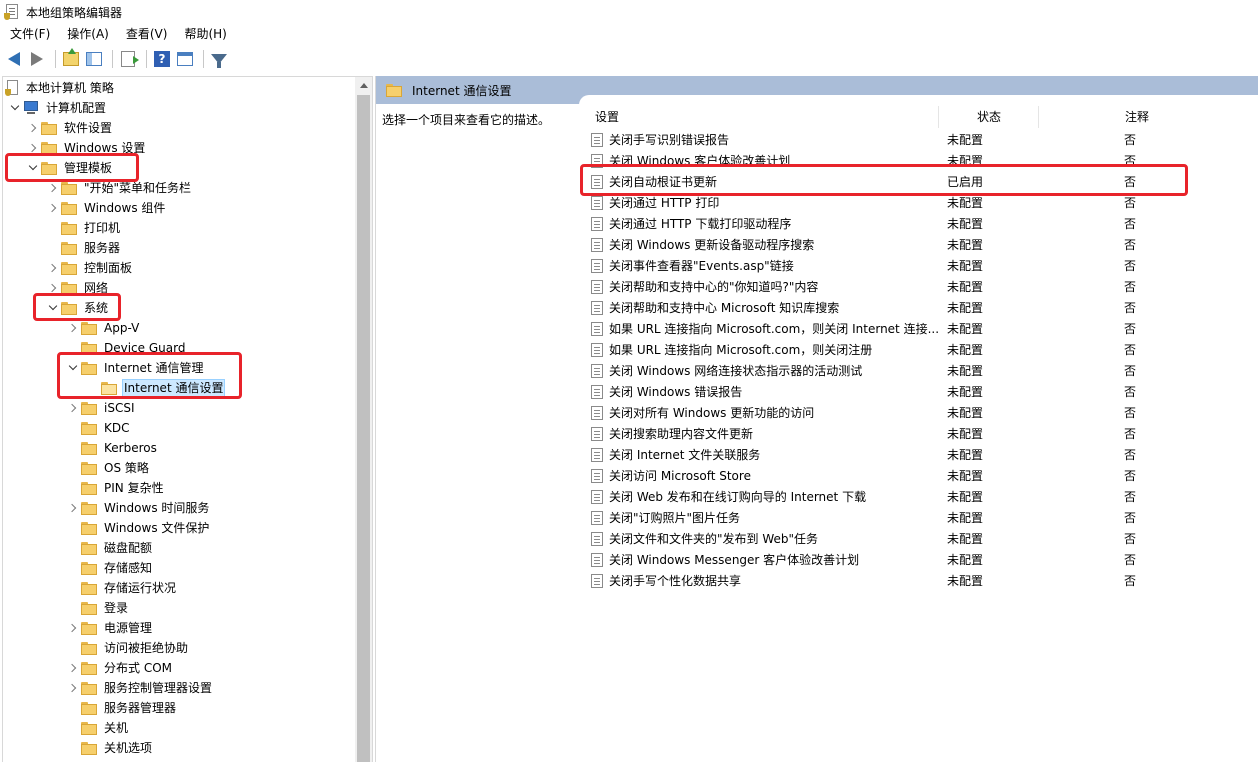 The height and width of the screenshot is (762, 1258). I want to click on tree-item-label: 关机选项, so click(128, 748).